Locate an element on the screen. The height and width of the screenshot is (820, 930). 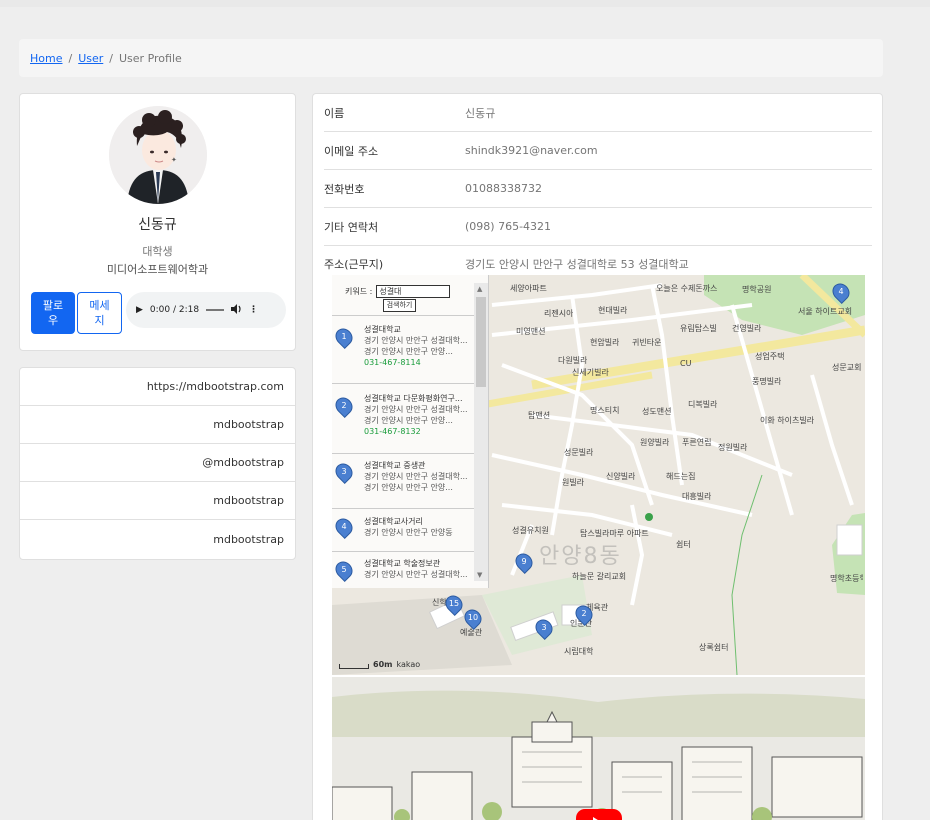
volume-icon is located at coordinates (236, 310).